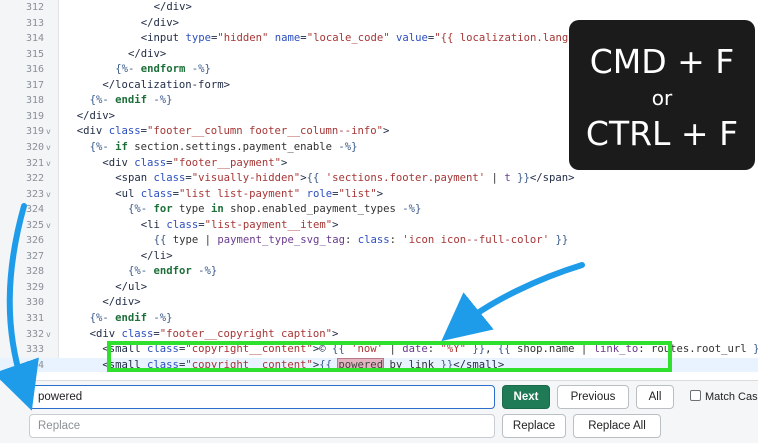 This screenshot has height=443, width=758. What do you see at coordinates (617, 426) in the screenshot?
I see `replace-all-button: Replace All` at bounding box center [617, 426].